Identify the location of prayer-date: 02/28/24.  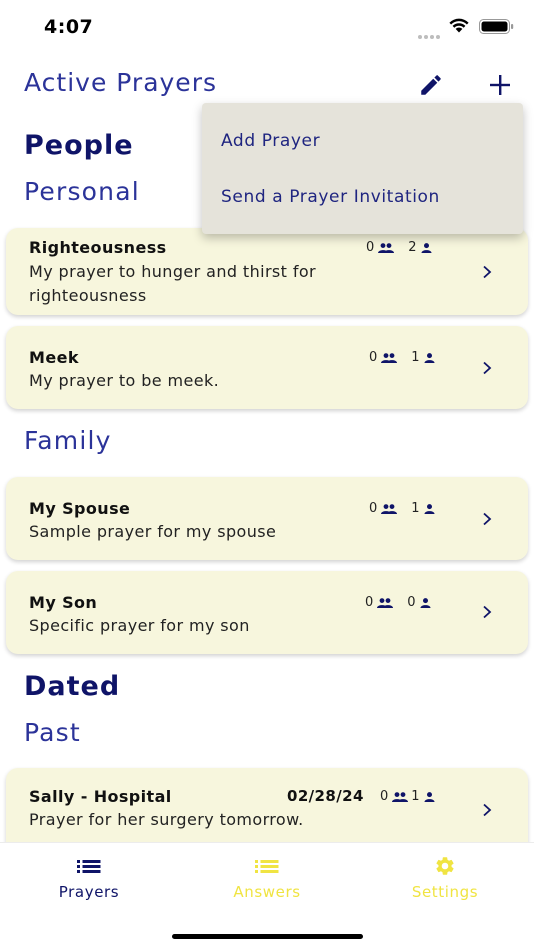
(325, 796).